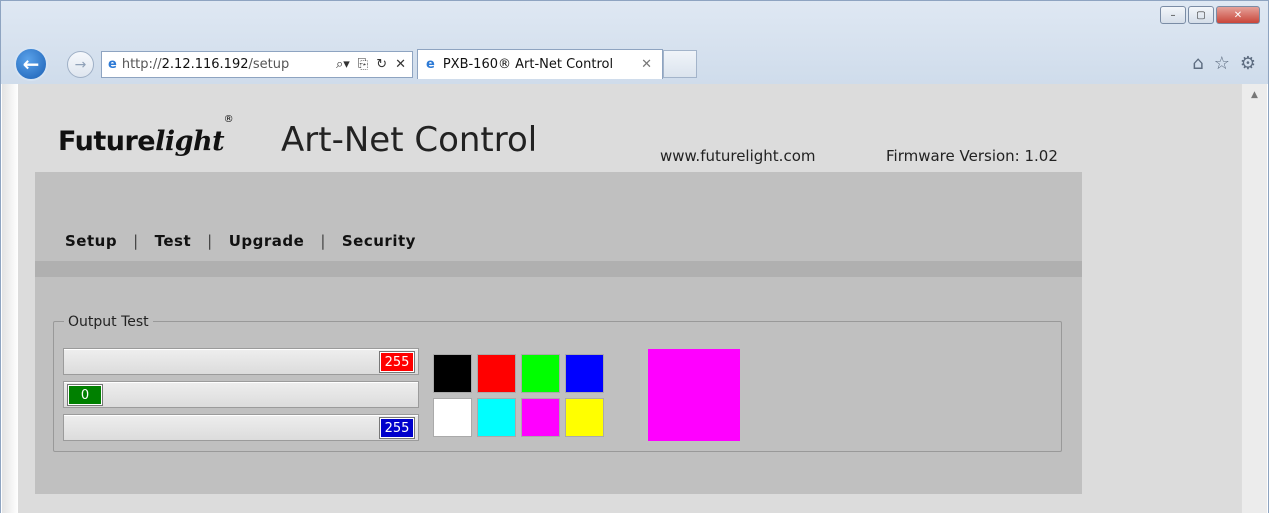  Describe the element at coordinates (241, 394) in the screenshot. I see `green-slider: 0` at that location.